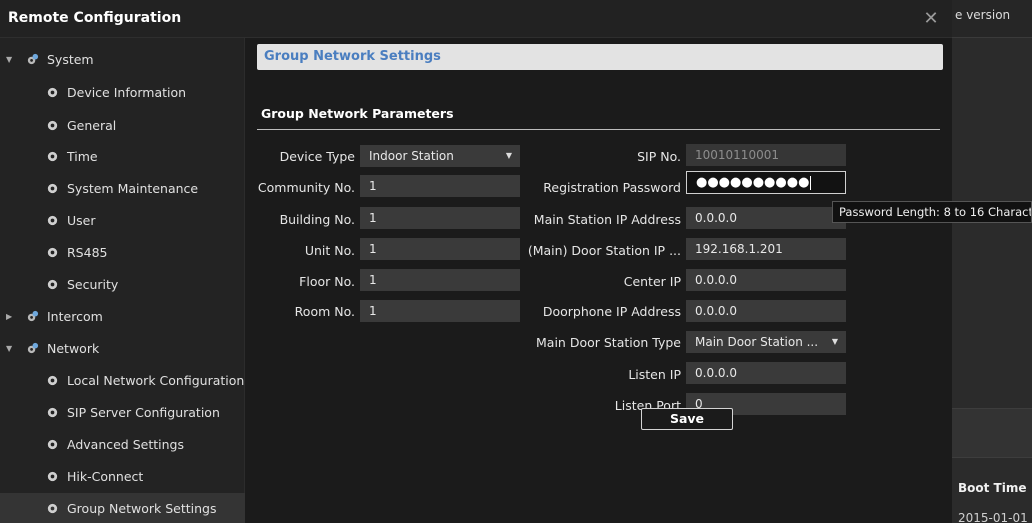 This screenshot has height=523, width=1032. Describe the element at coordinates (766, 249) in the screenshot. I see `main-door-station-ip-input: 192.168.1.201` at that location.